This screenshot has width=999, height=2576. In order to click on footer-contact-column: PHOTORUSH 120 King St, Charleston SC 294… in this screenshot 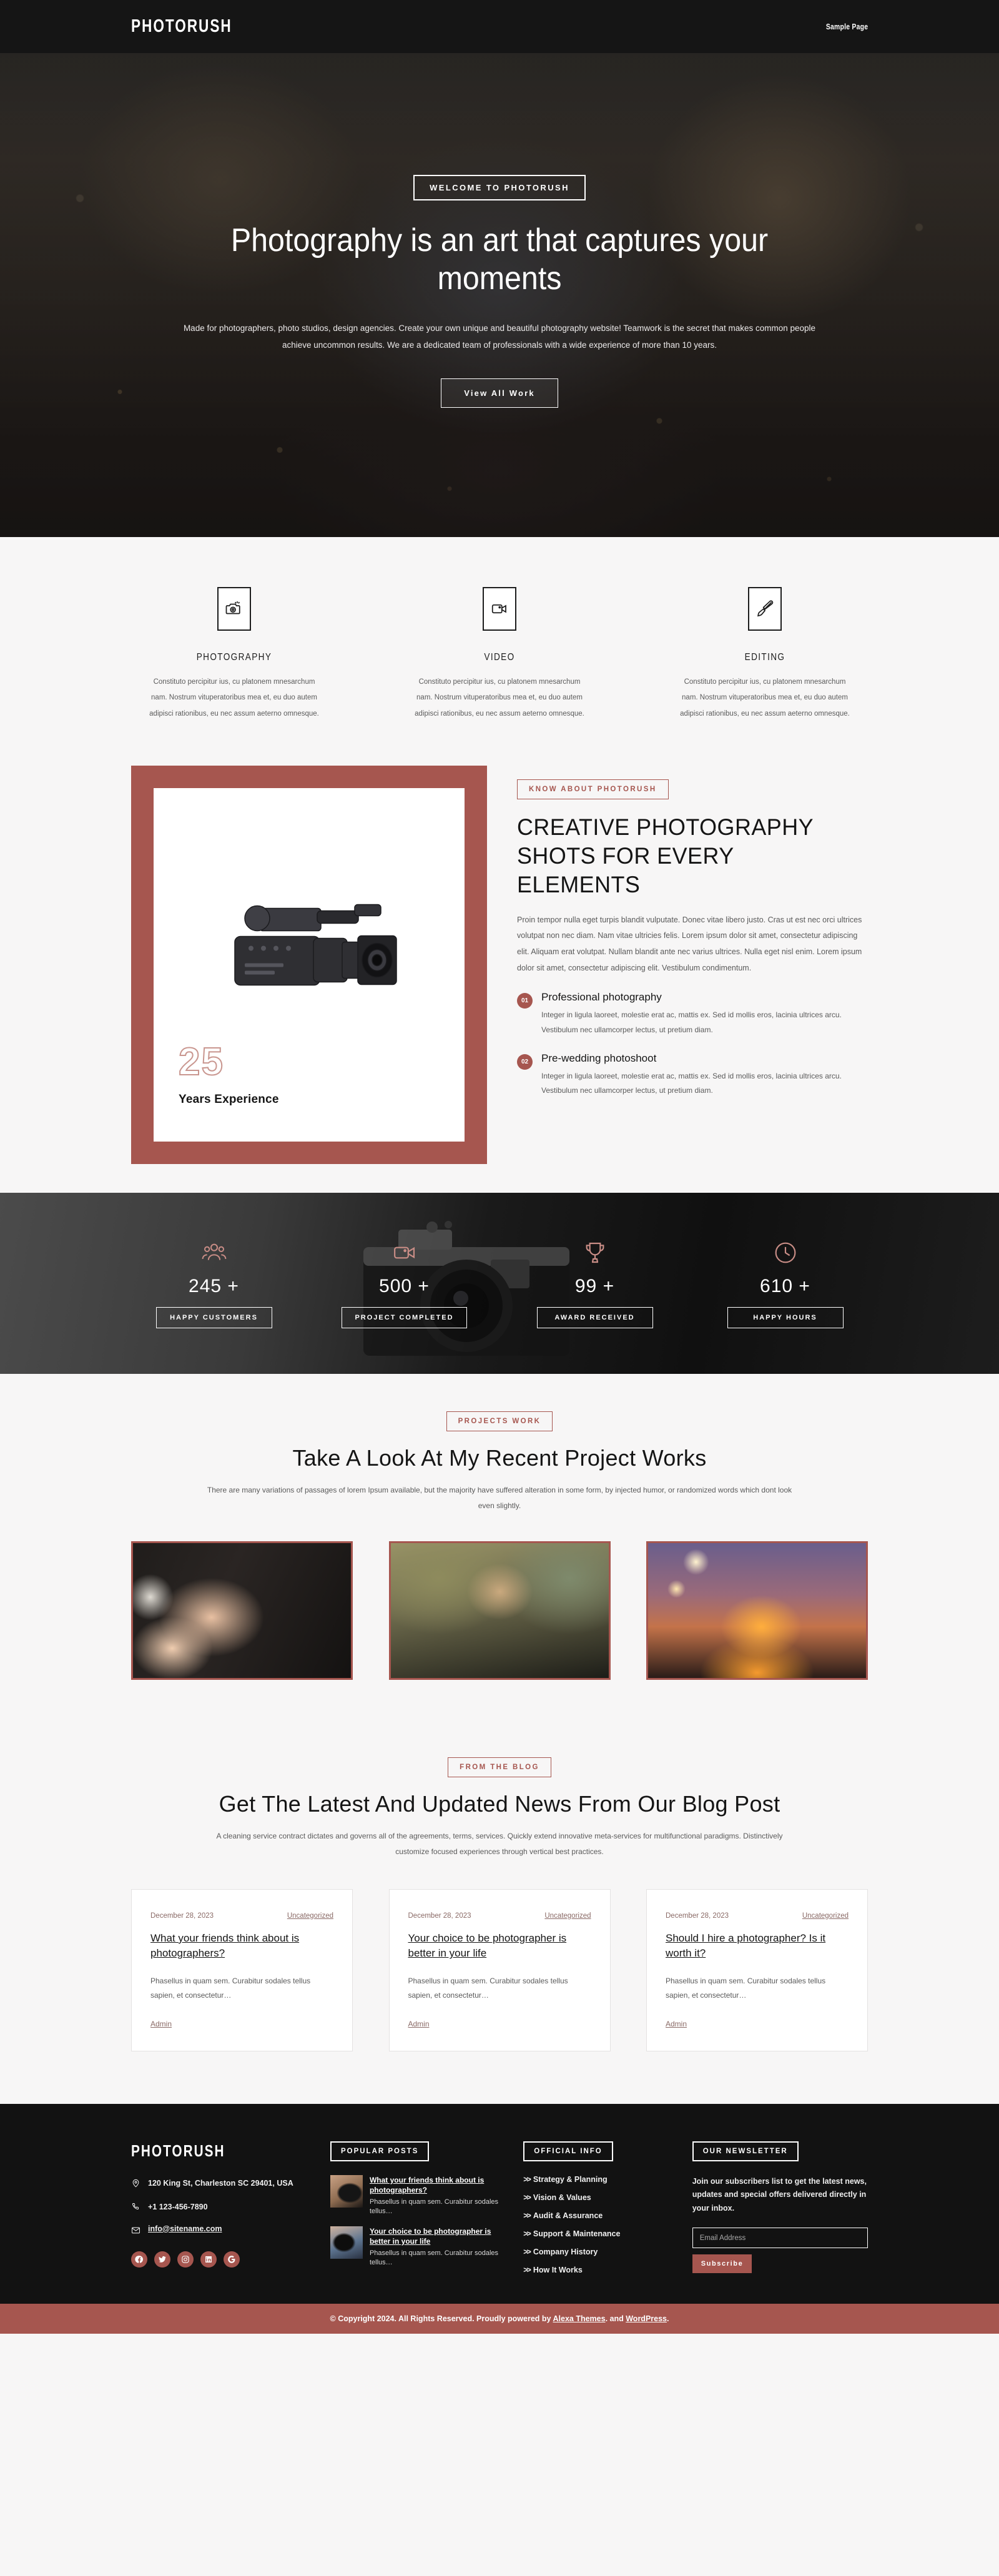, I will do `click(222, 2209)`.